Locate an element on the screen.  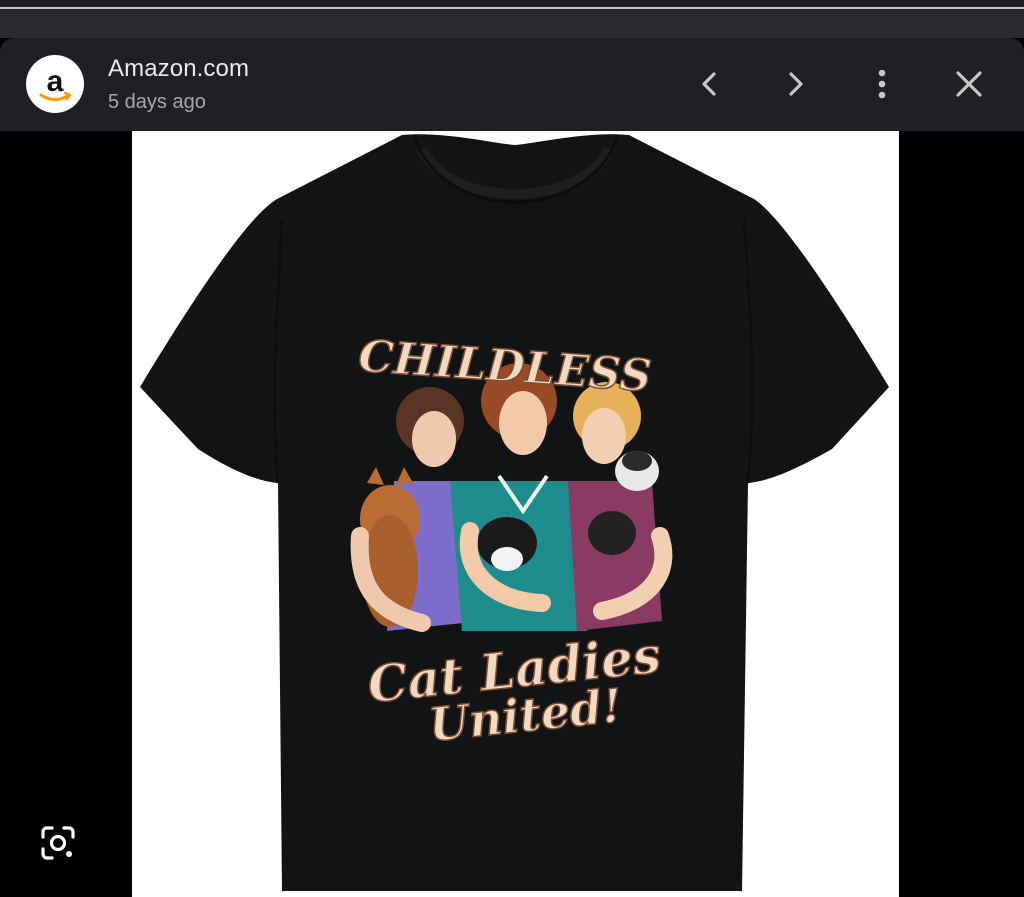
close-button is located at coordinates (969, 84).